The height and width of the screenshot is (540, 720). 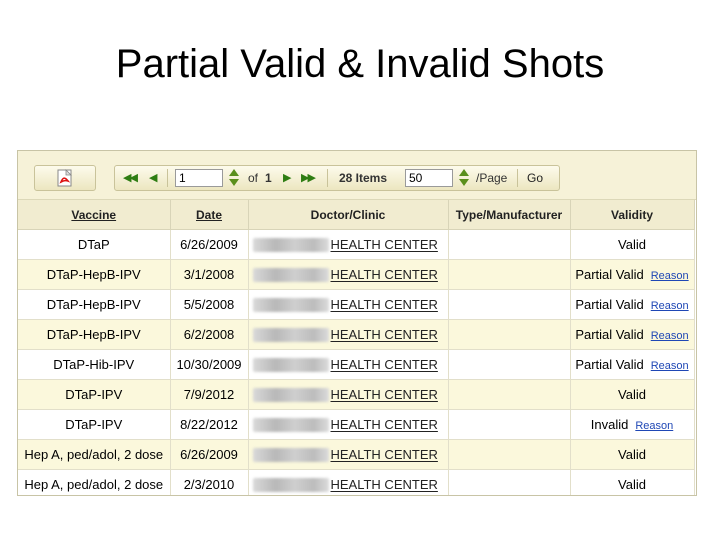 I want to click on table-row: DTaP-IPV 7/9/2012 HEALTH CENTER Valid, so click(x=356, y=394).